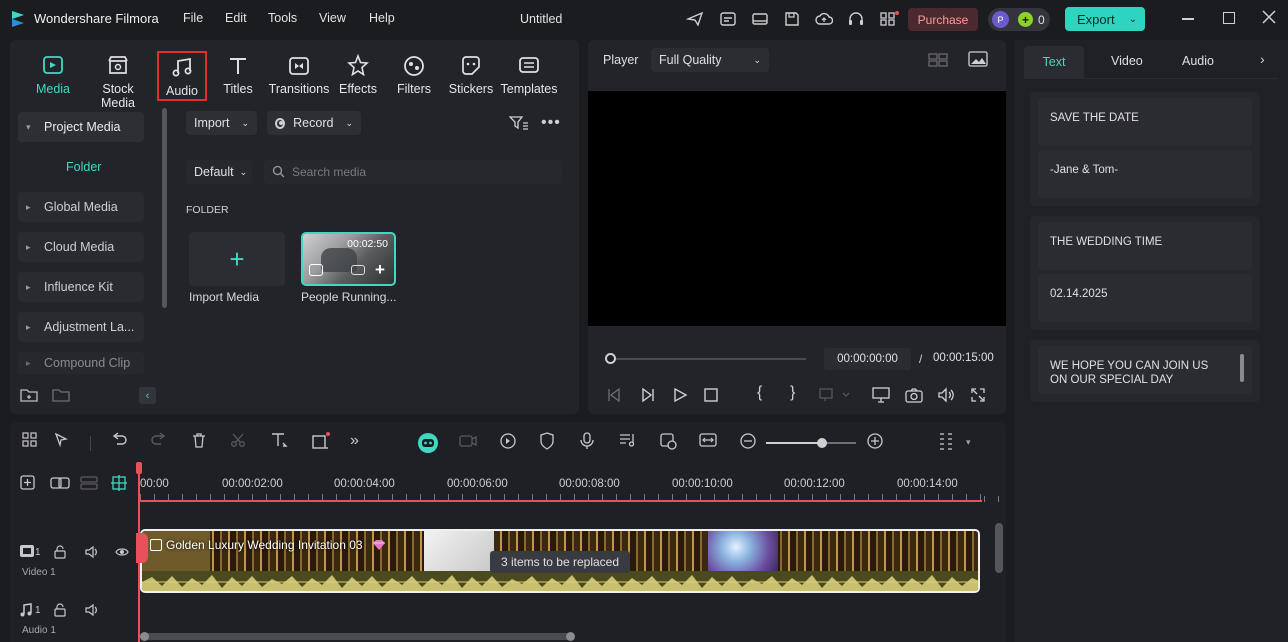  What do you see at coordinates (329, 172) in the screenshot?
I see `search-input: Search media` at bounding box center [329, 172].